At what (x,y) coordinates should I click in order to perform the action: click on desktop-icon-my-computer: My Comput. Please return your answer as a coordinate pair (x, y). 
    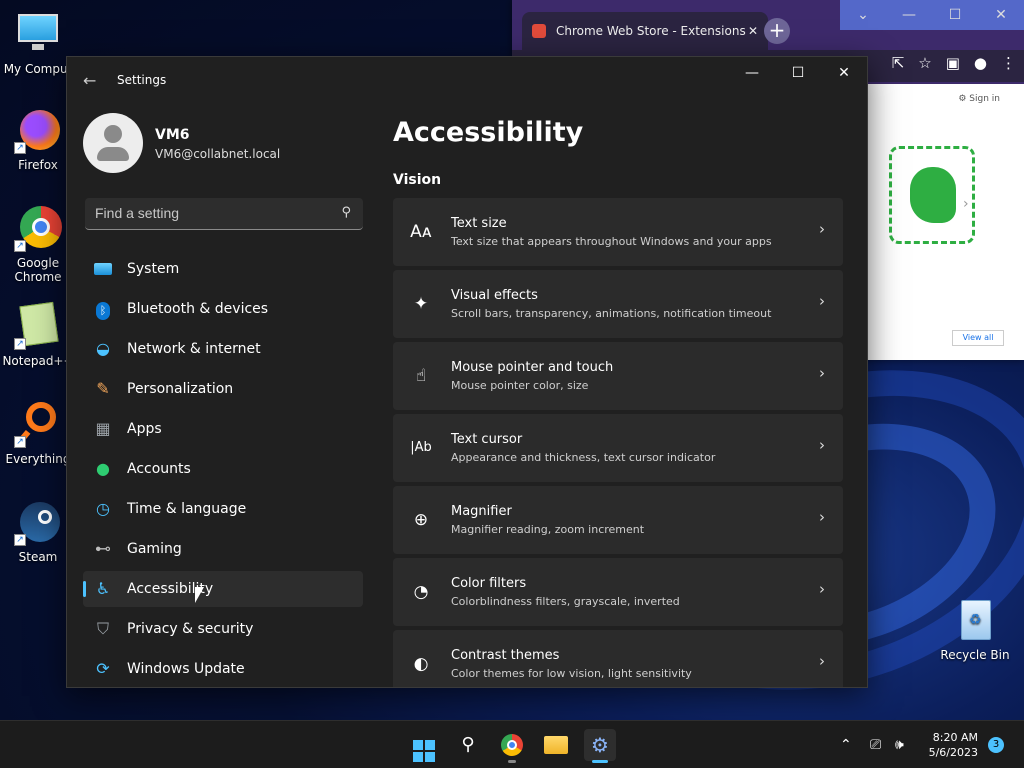
    Looking at the image, I should click on (38, 43).